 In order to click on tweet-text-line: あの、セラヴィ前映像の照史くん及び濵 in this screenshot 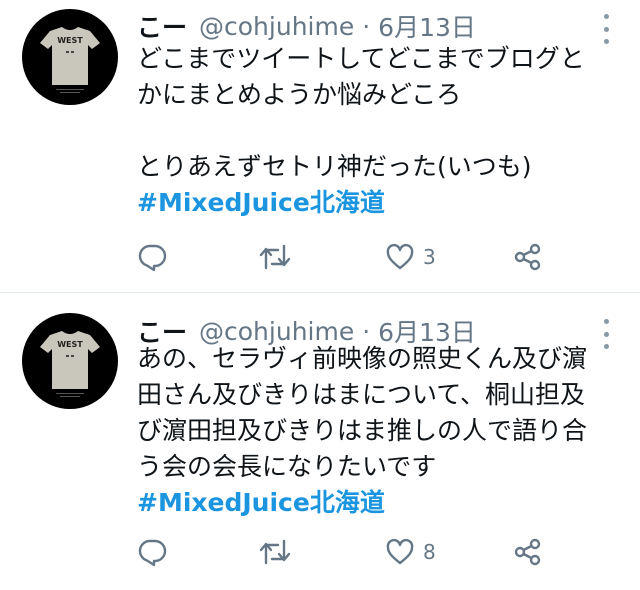, I will do `click(362, 358)`.